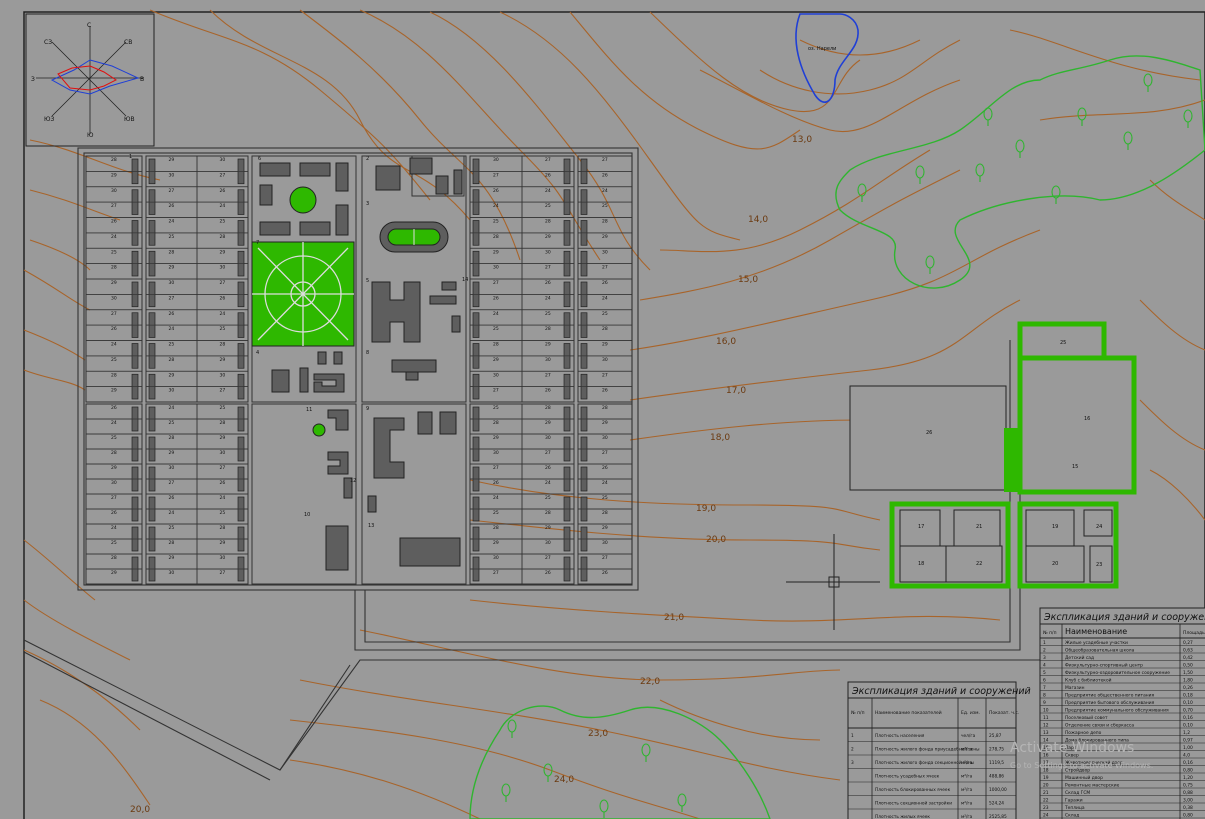 Image resolution: width=1205 pixels, height=819 pixels. I want to click on contour-label: 23,0, so click(598, 734).